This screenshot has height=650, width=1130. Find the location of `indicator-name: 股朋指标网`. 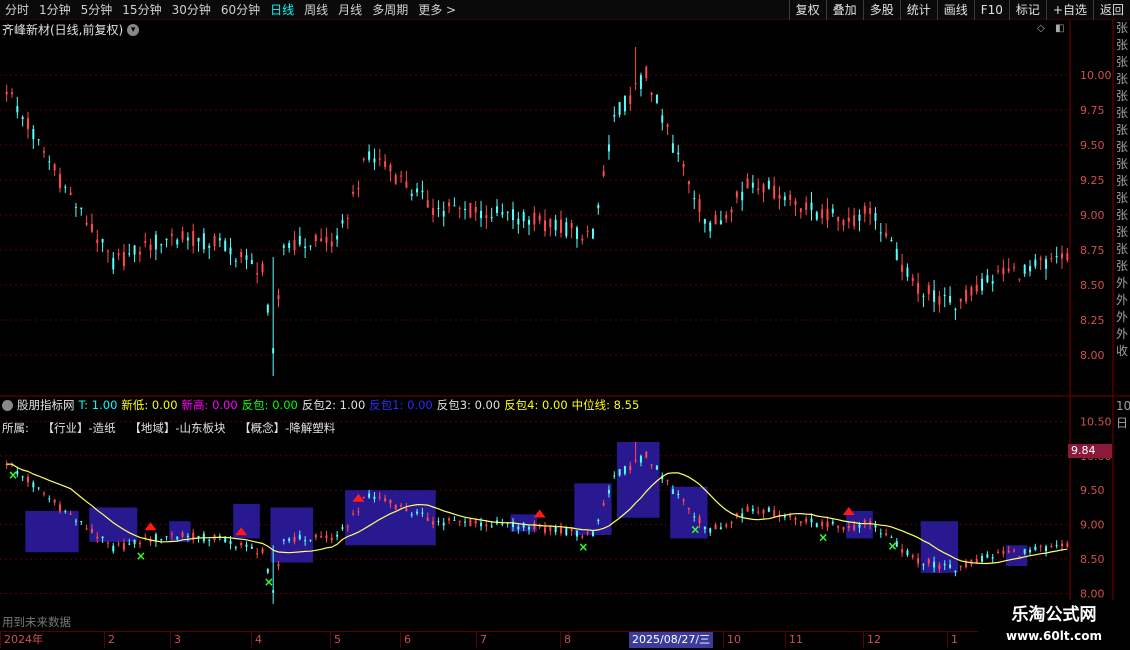

indicator-name: 股朋指标网 is located at coordinates (46, 405).